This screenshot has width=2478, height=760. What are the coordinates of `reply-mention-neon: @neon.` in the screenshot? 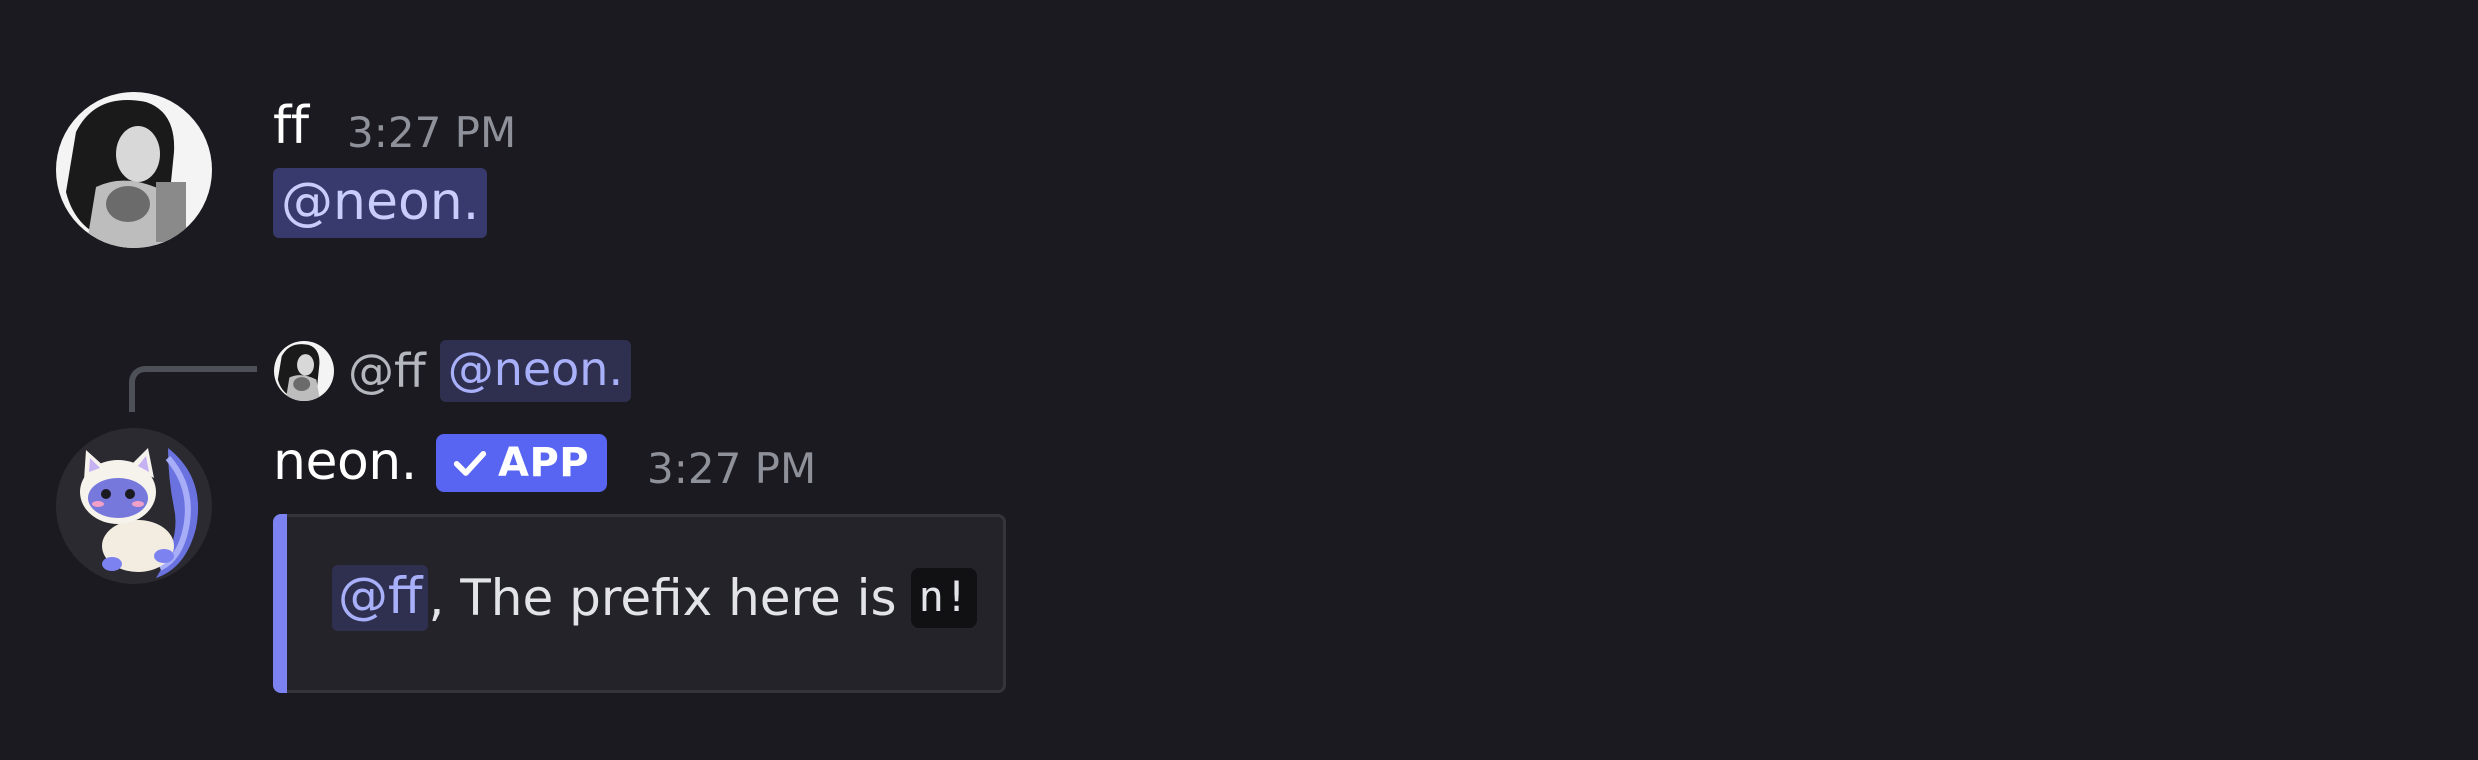 It's located at (535, 371).